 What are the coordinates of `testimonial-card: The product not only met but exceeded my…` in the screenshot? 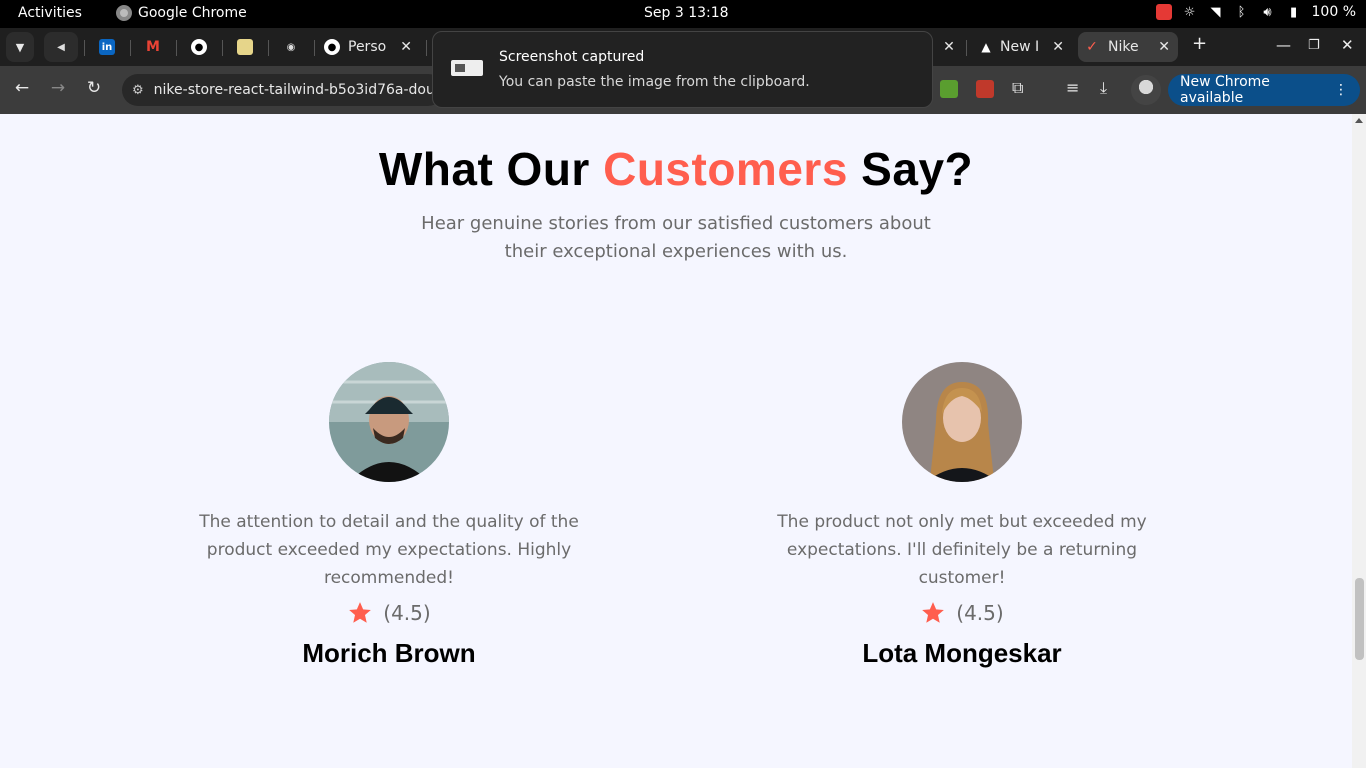 It's located at (962, 515).